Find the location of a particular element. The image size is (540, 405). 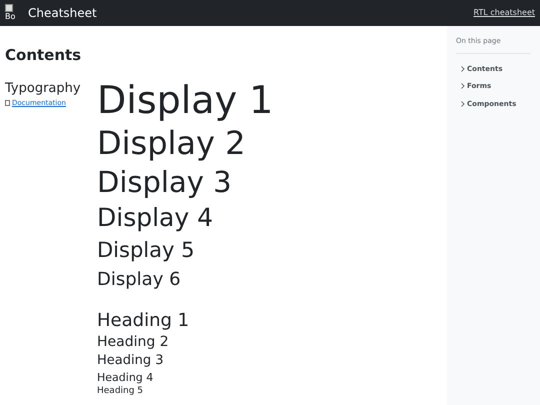

heading-text: Heading 4 is located at coordinates (125, 377).